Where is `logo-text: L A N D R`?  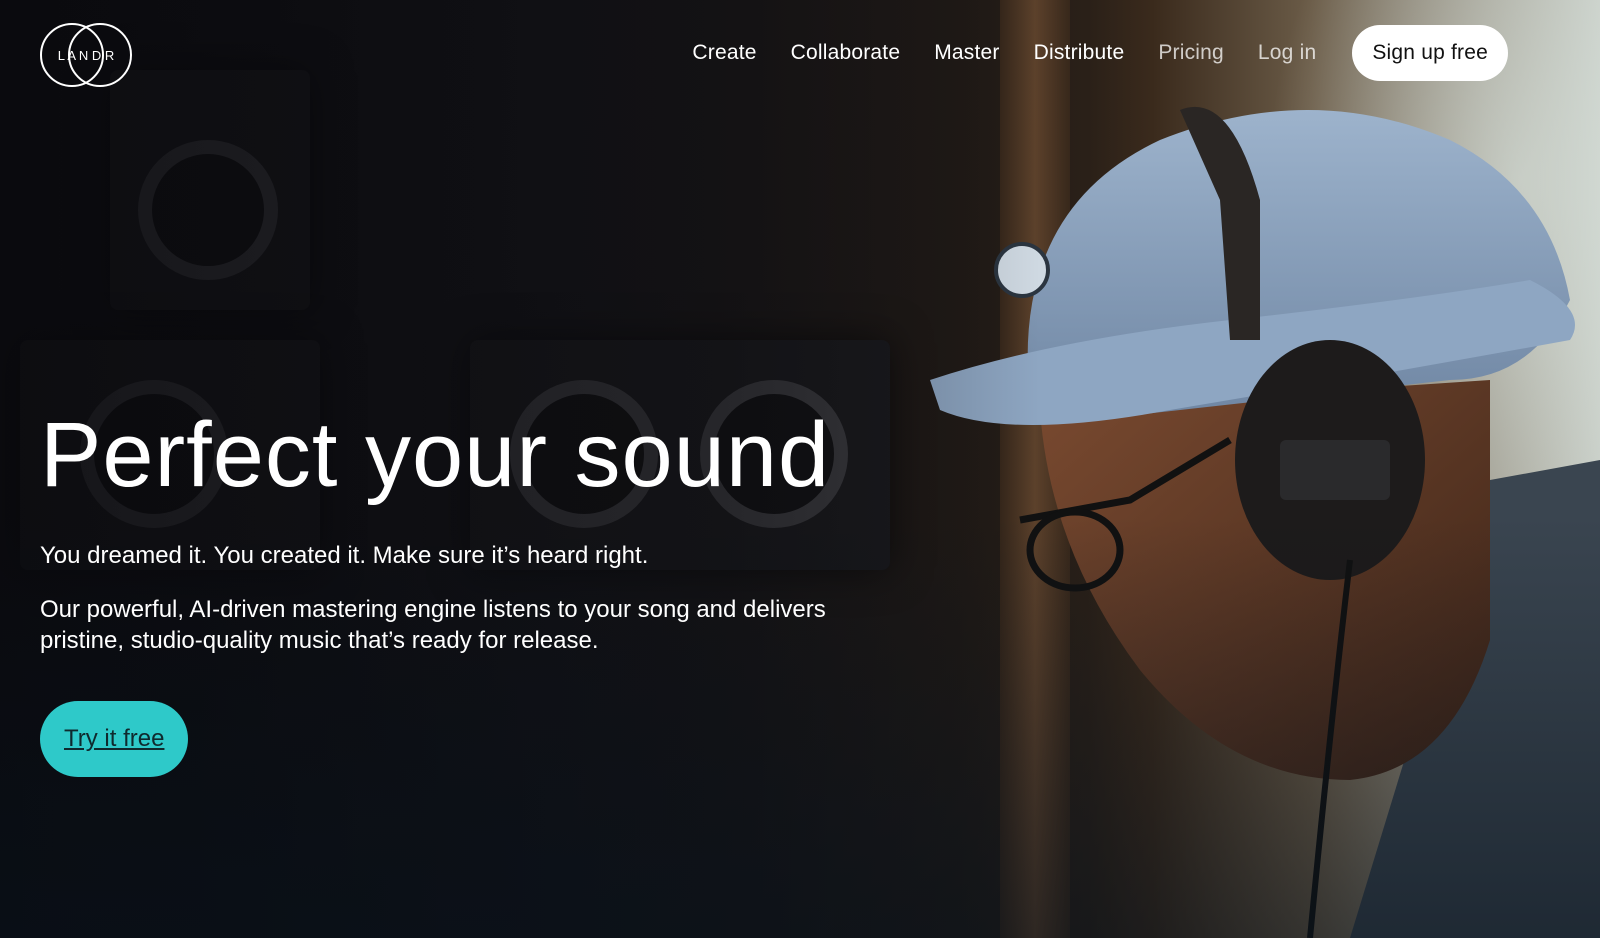 logo-text: L A N D R is located at coordinates (86, 55).